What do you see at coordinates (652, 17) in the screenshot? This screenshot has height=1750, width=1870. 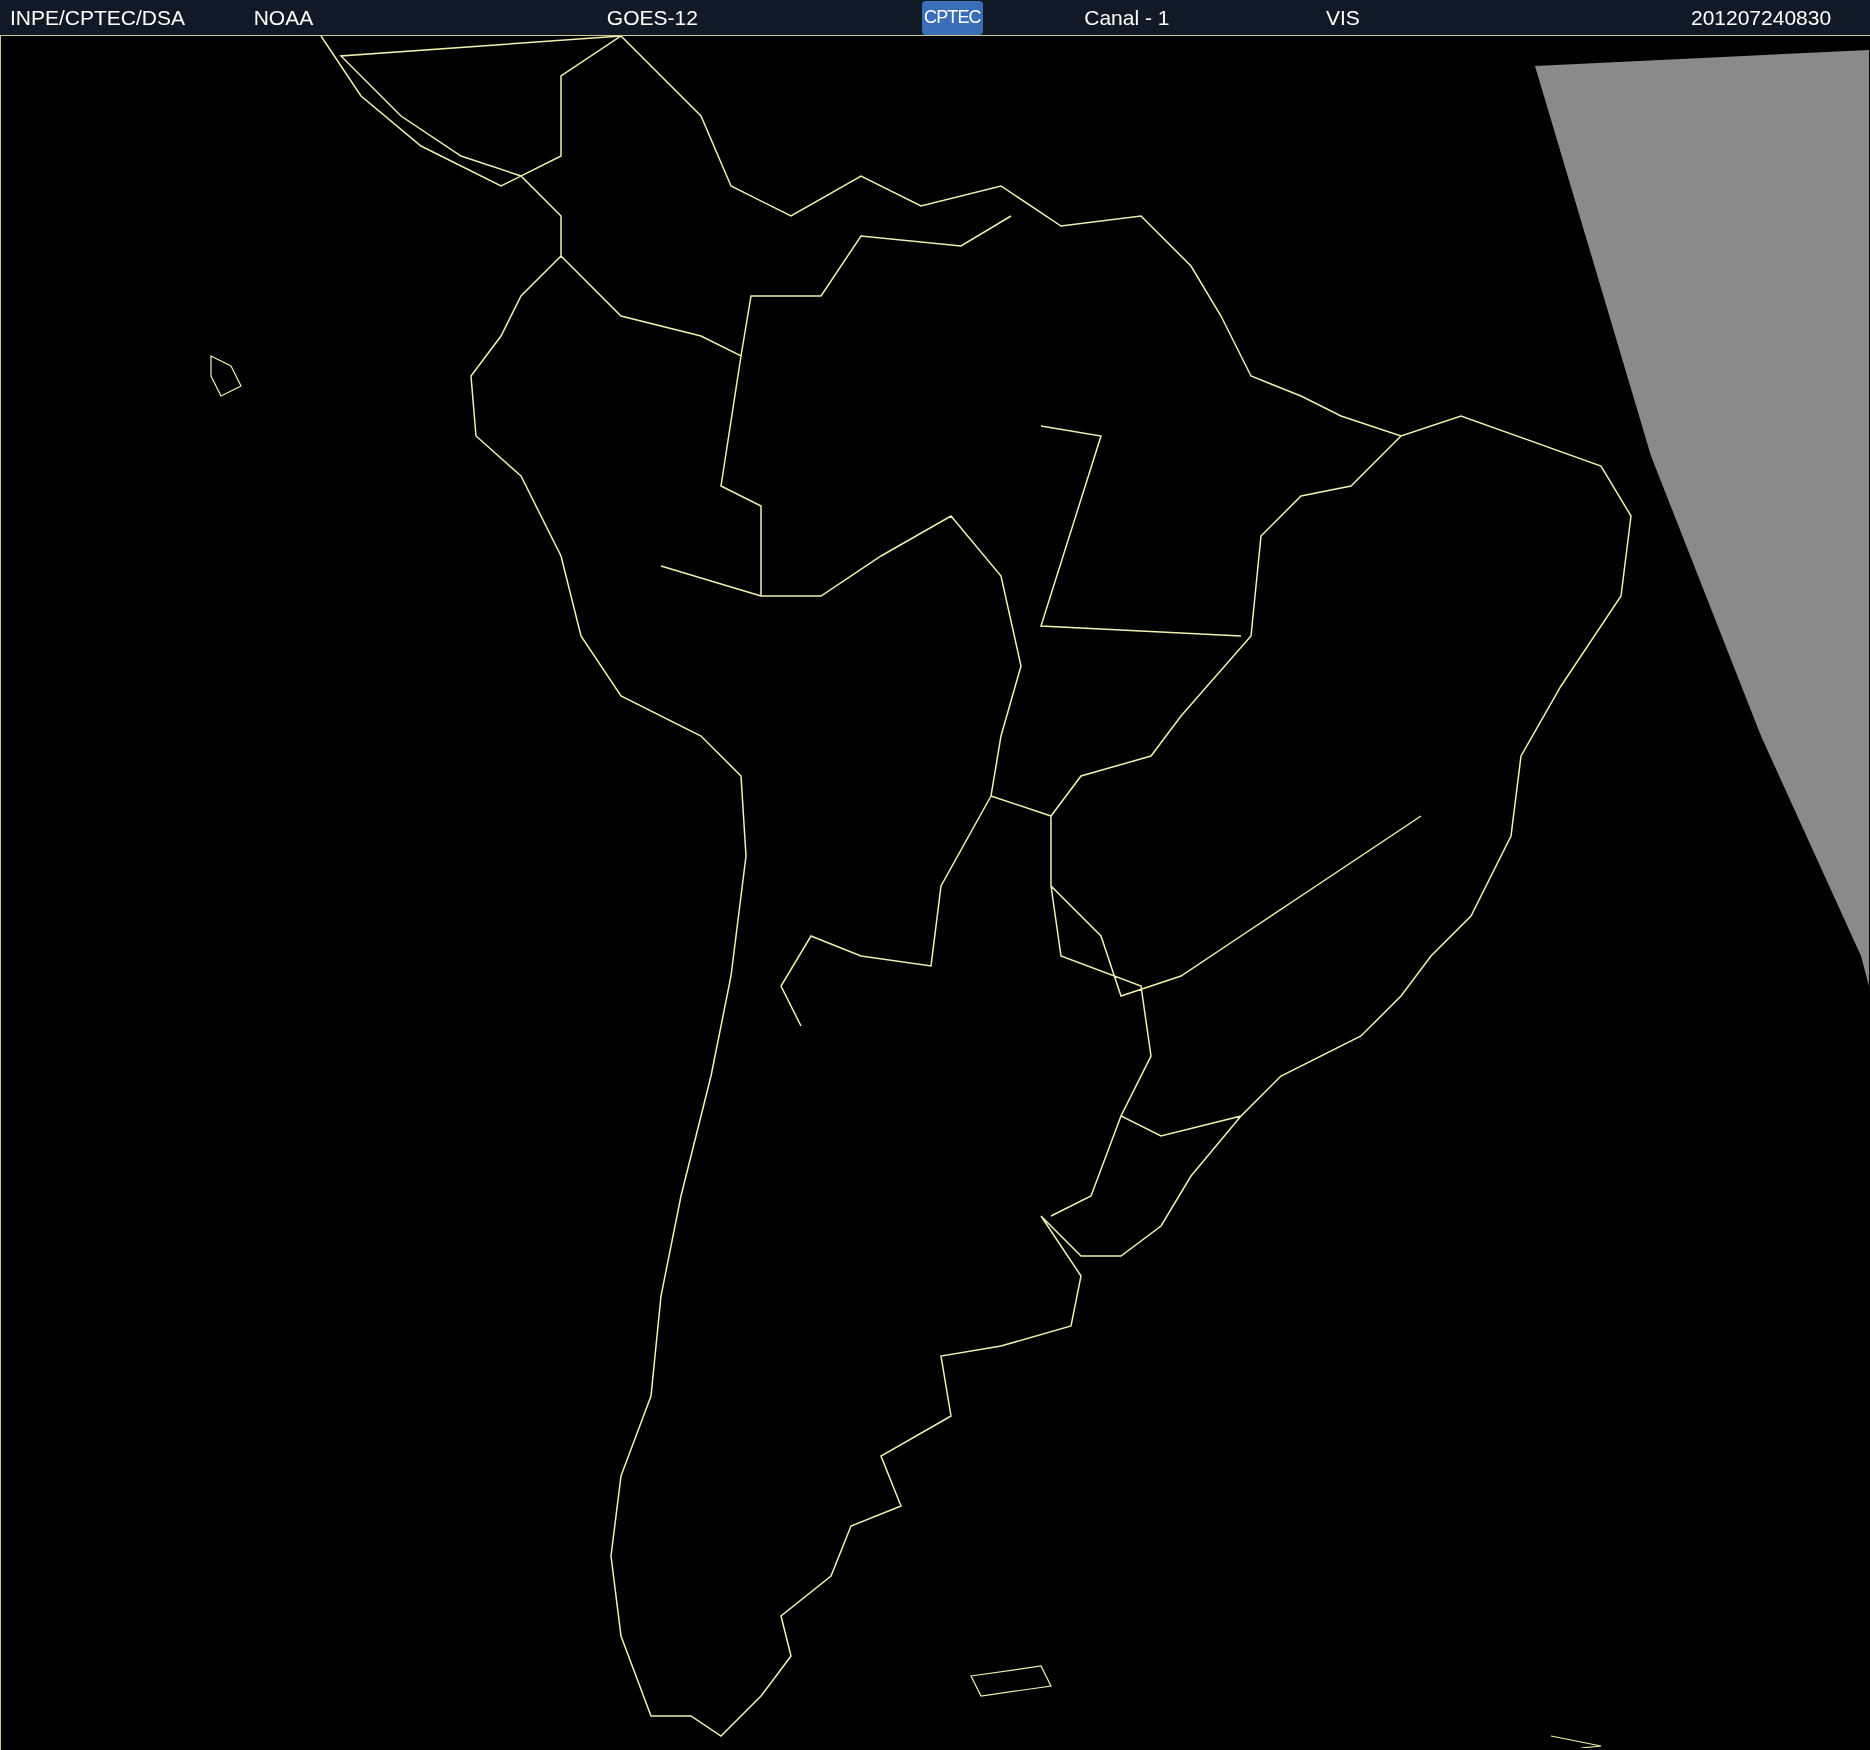 I see `header-label: GOES-12` at bounding box center [652, 17].